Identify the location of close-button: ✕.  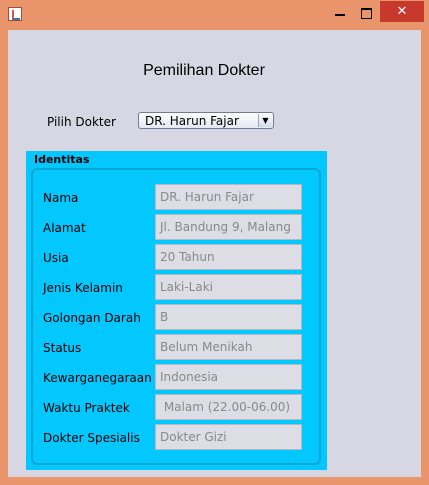
(402, 11).